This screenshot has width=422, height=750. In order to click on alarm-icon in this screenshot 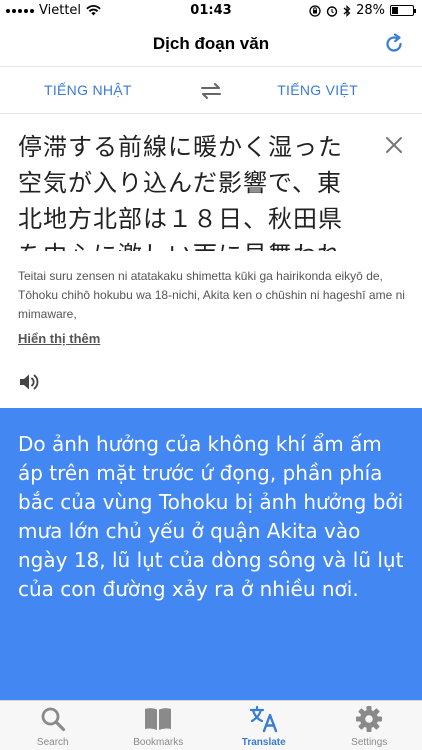, I will do `click(332, 11)`.